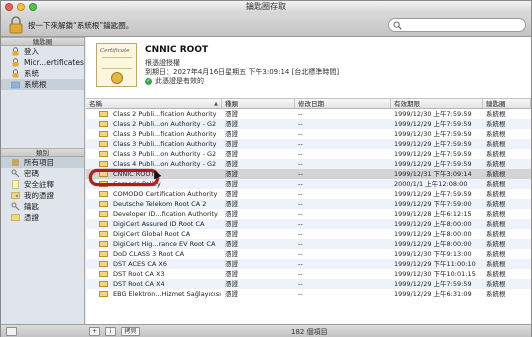 The image size is (532, 337). I want to click on certificate-name: CNNIC ROOT, so click(177, 50).